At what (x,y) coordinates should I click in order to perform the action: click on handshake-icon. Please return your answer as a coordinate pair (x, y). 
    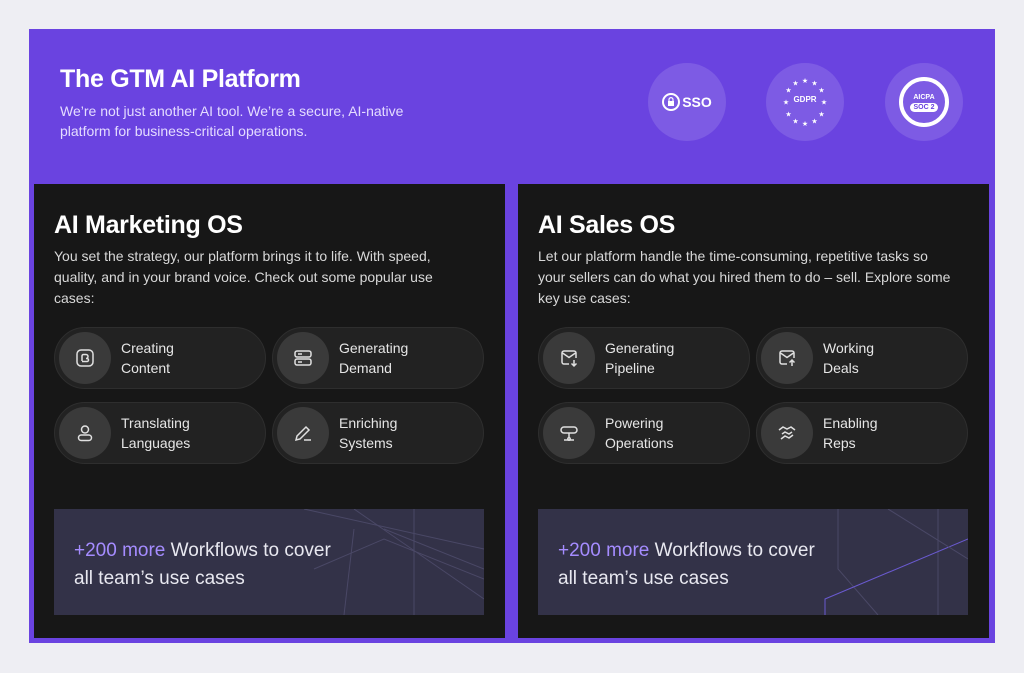
    Looking at the image, I should click on (787, 433).